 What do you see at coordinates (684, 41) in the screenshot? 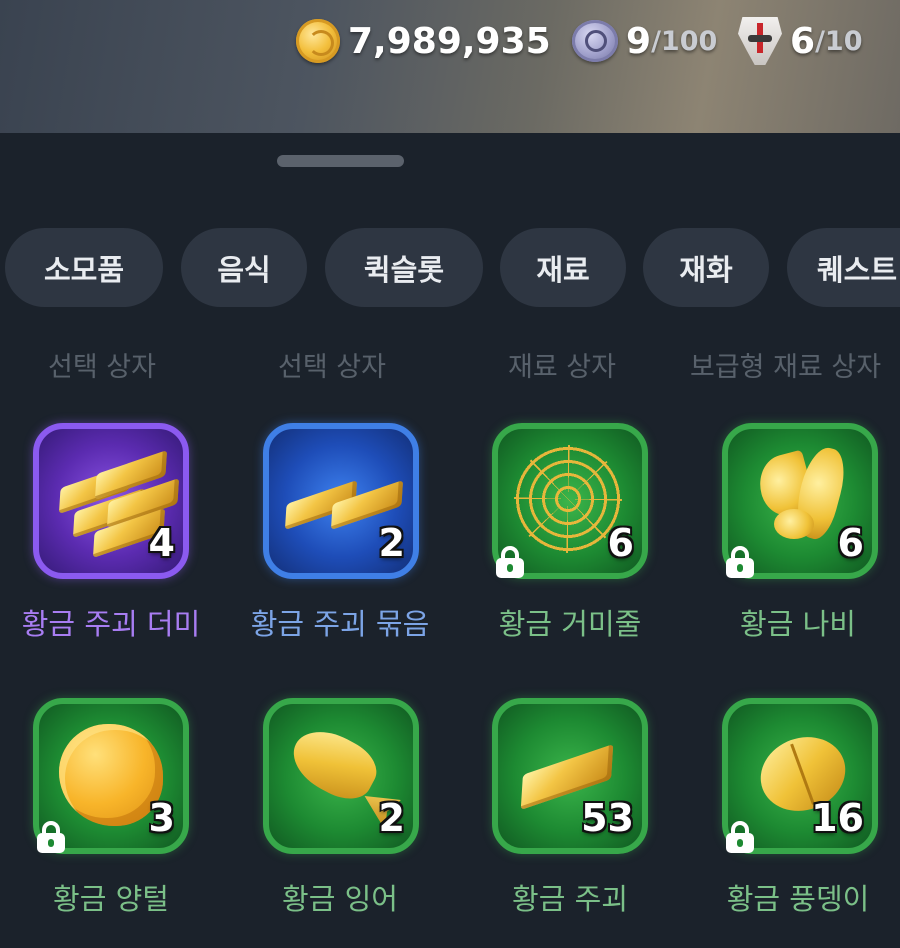
I see `silver-max: /100` at bounding box center [684, 41].